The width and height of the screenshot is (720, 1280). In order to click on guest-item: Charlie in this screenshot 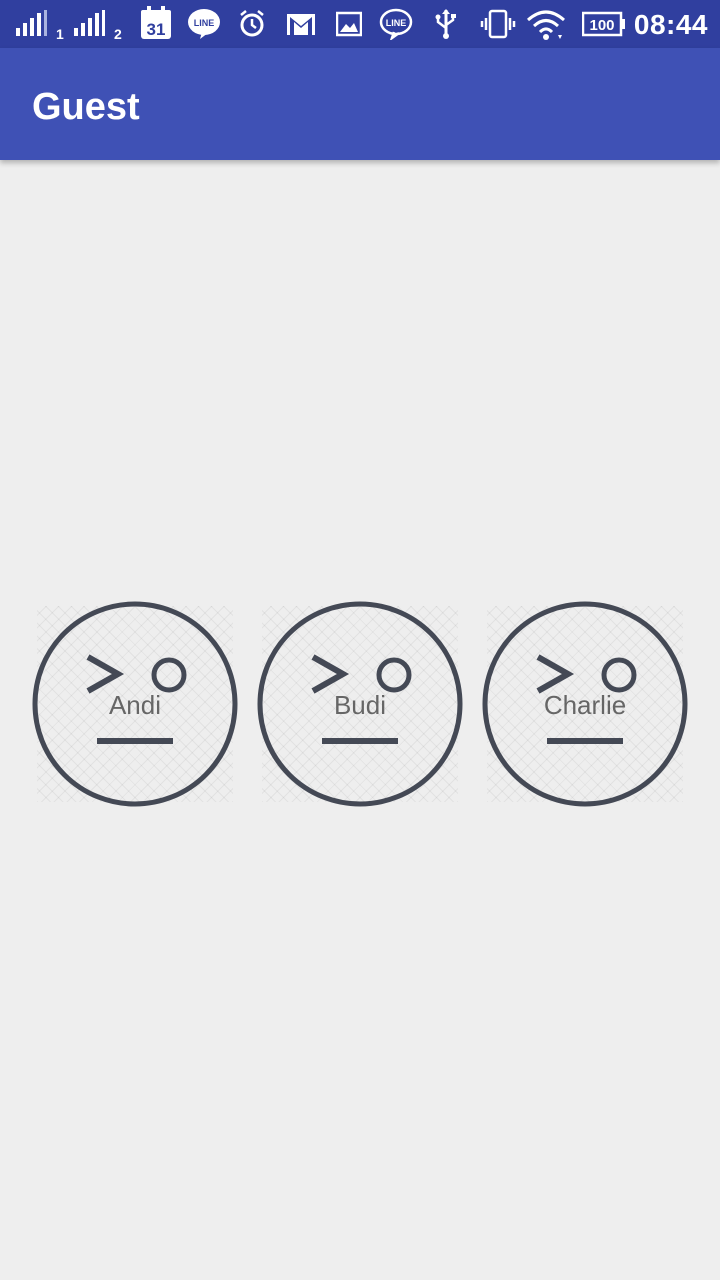, I will do `click(585, 704)`.